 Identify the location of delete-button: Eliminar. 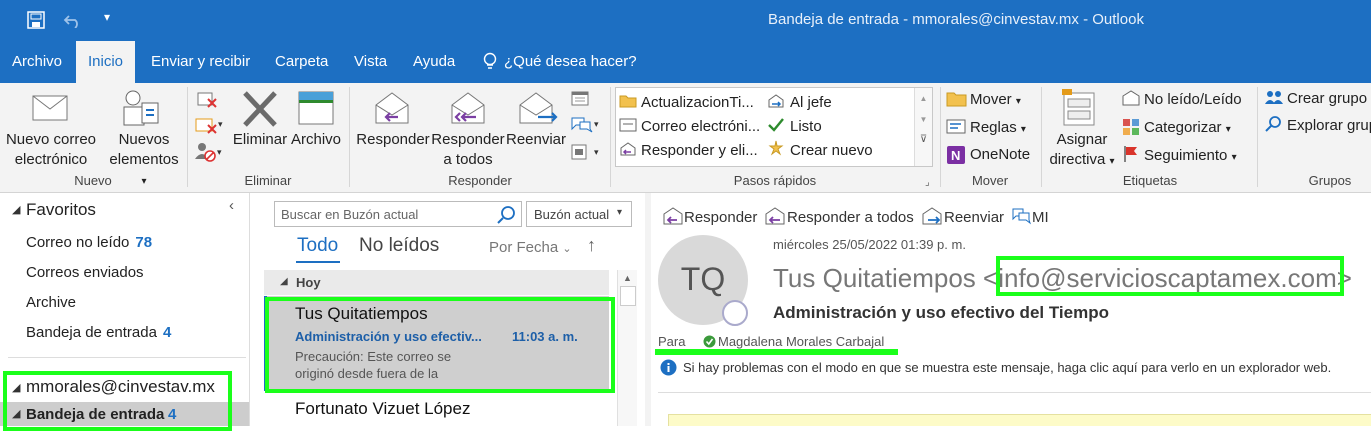
(260, 140).